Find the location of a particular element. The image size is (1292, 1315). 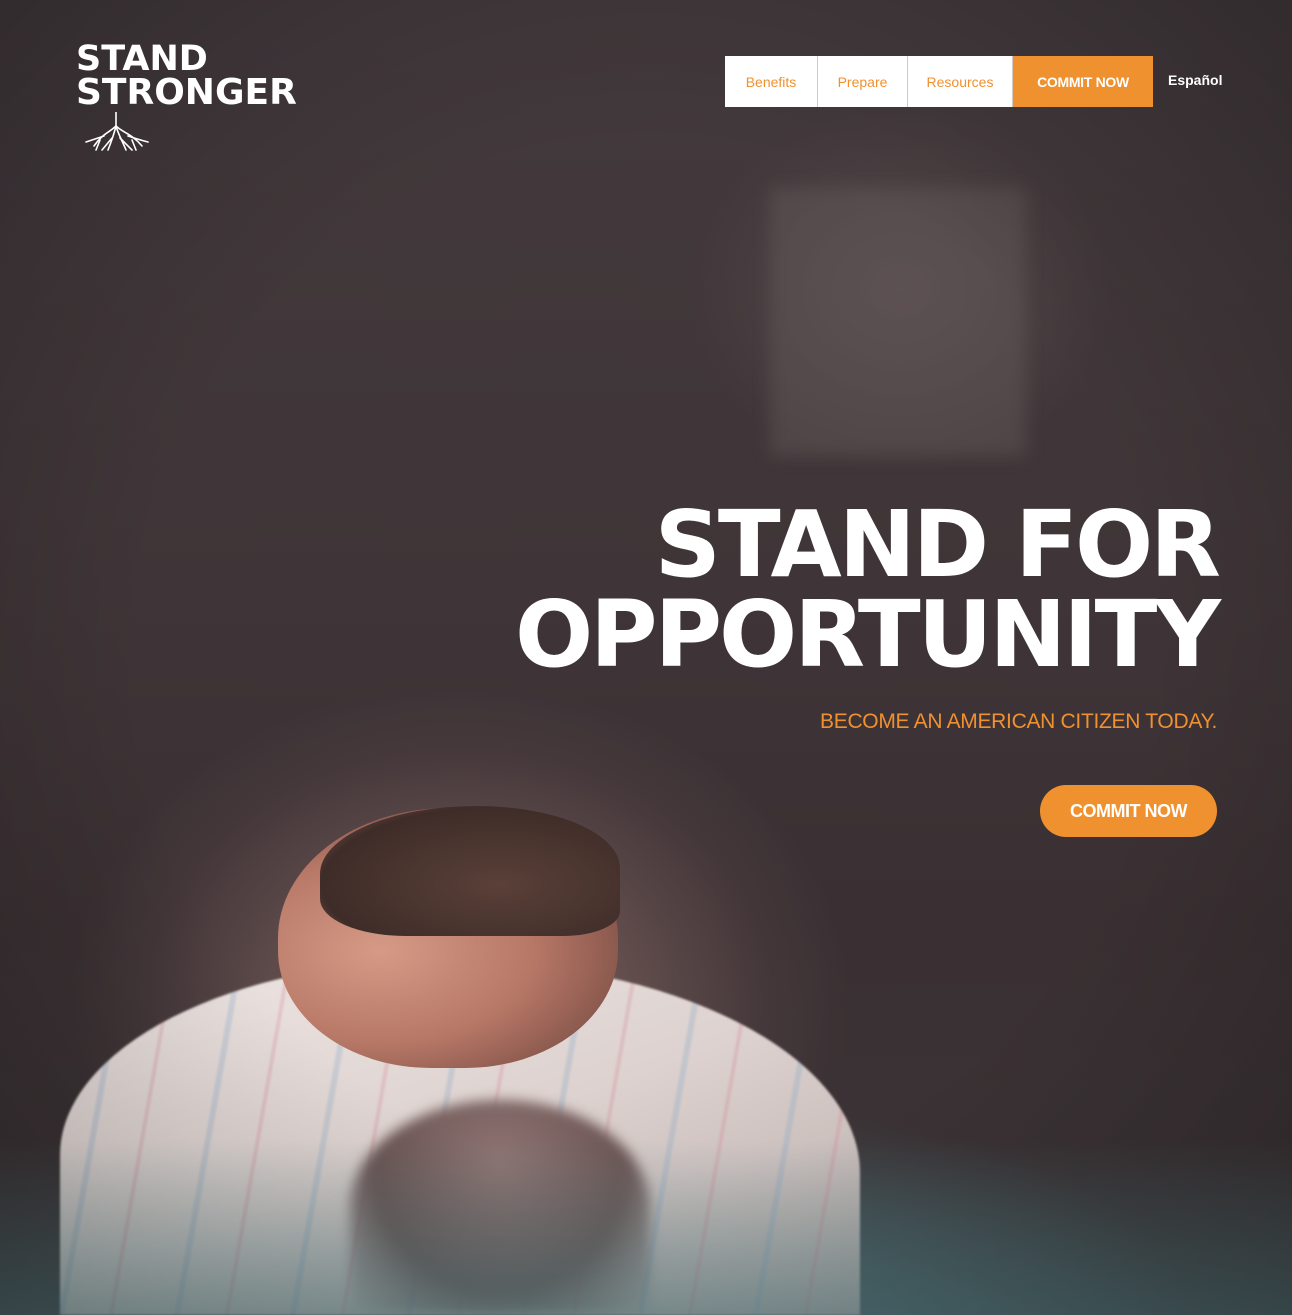

language-switch-link: Español is located at coordinates (1195, 80).